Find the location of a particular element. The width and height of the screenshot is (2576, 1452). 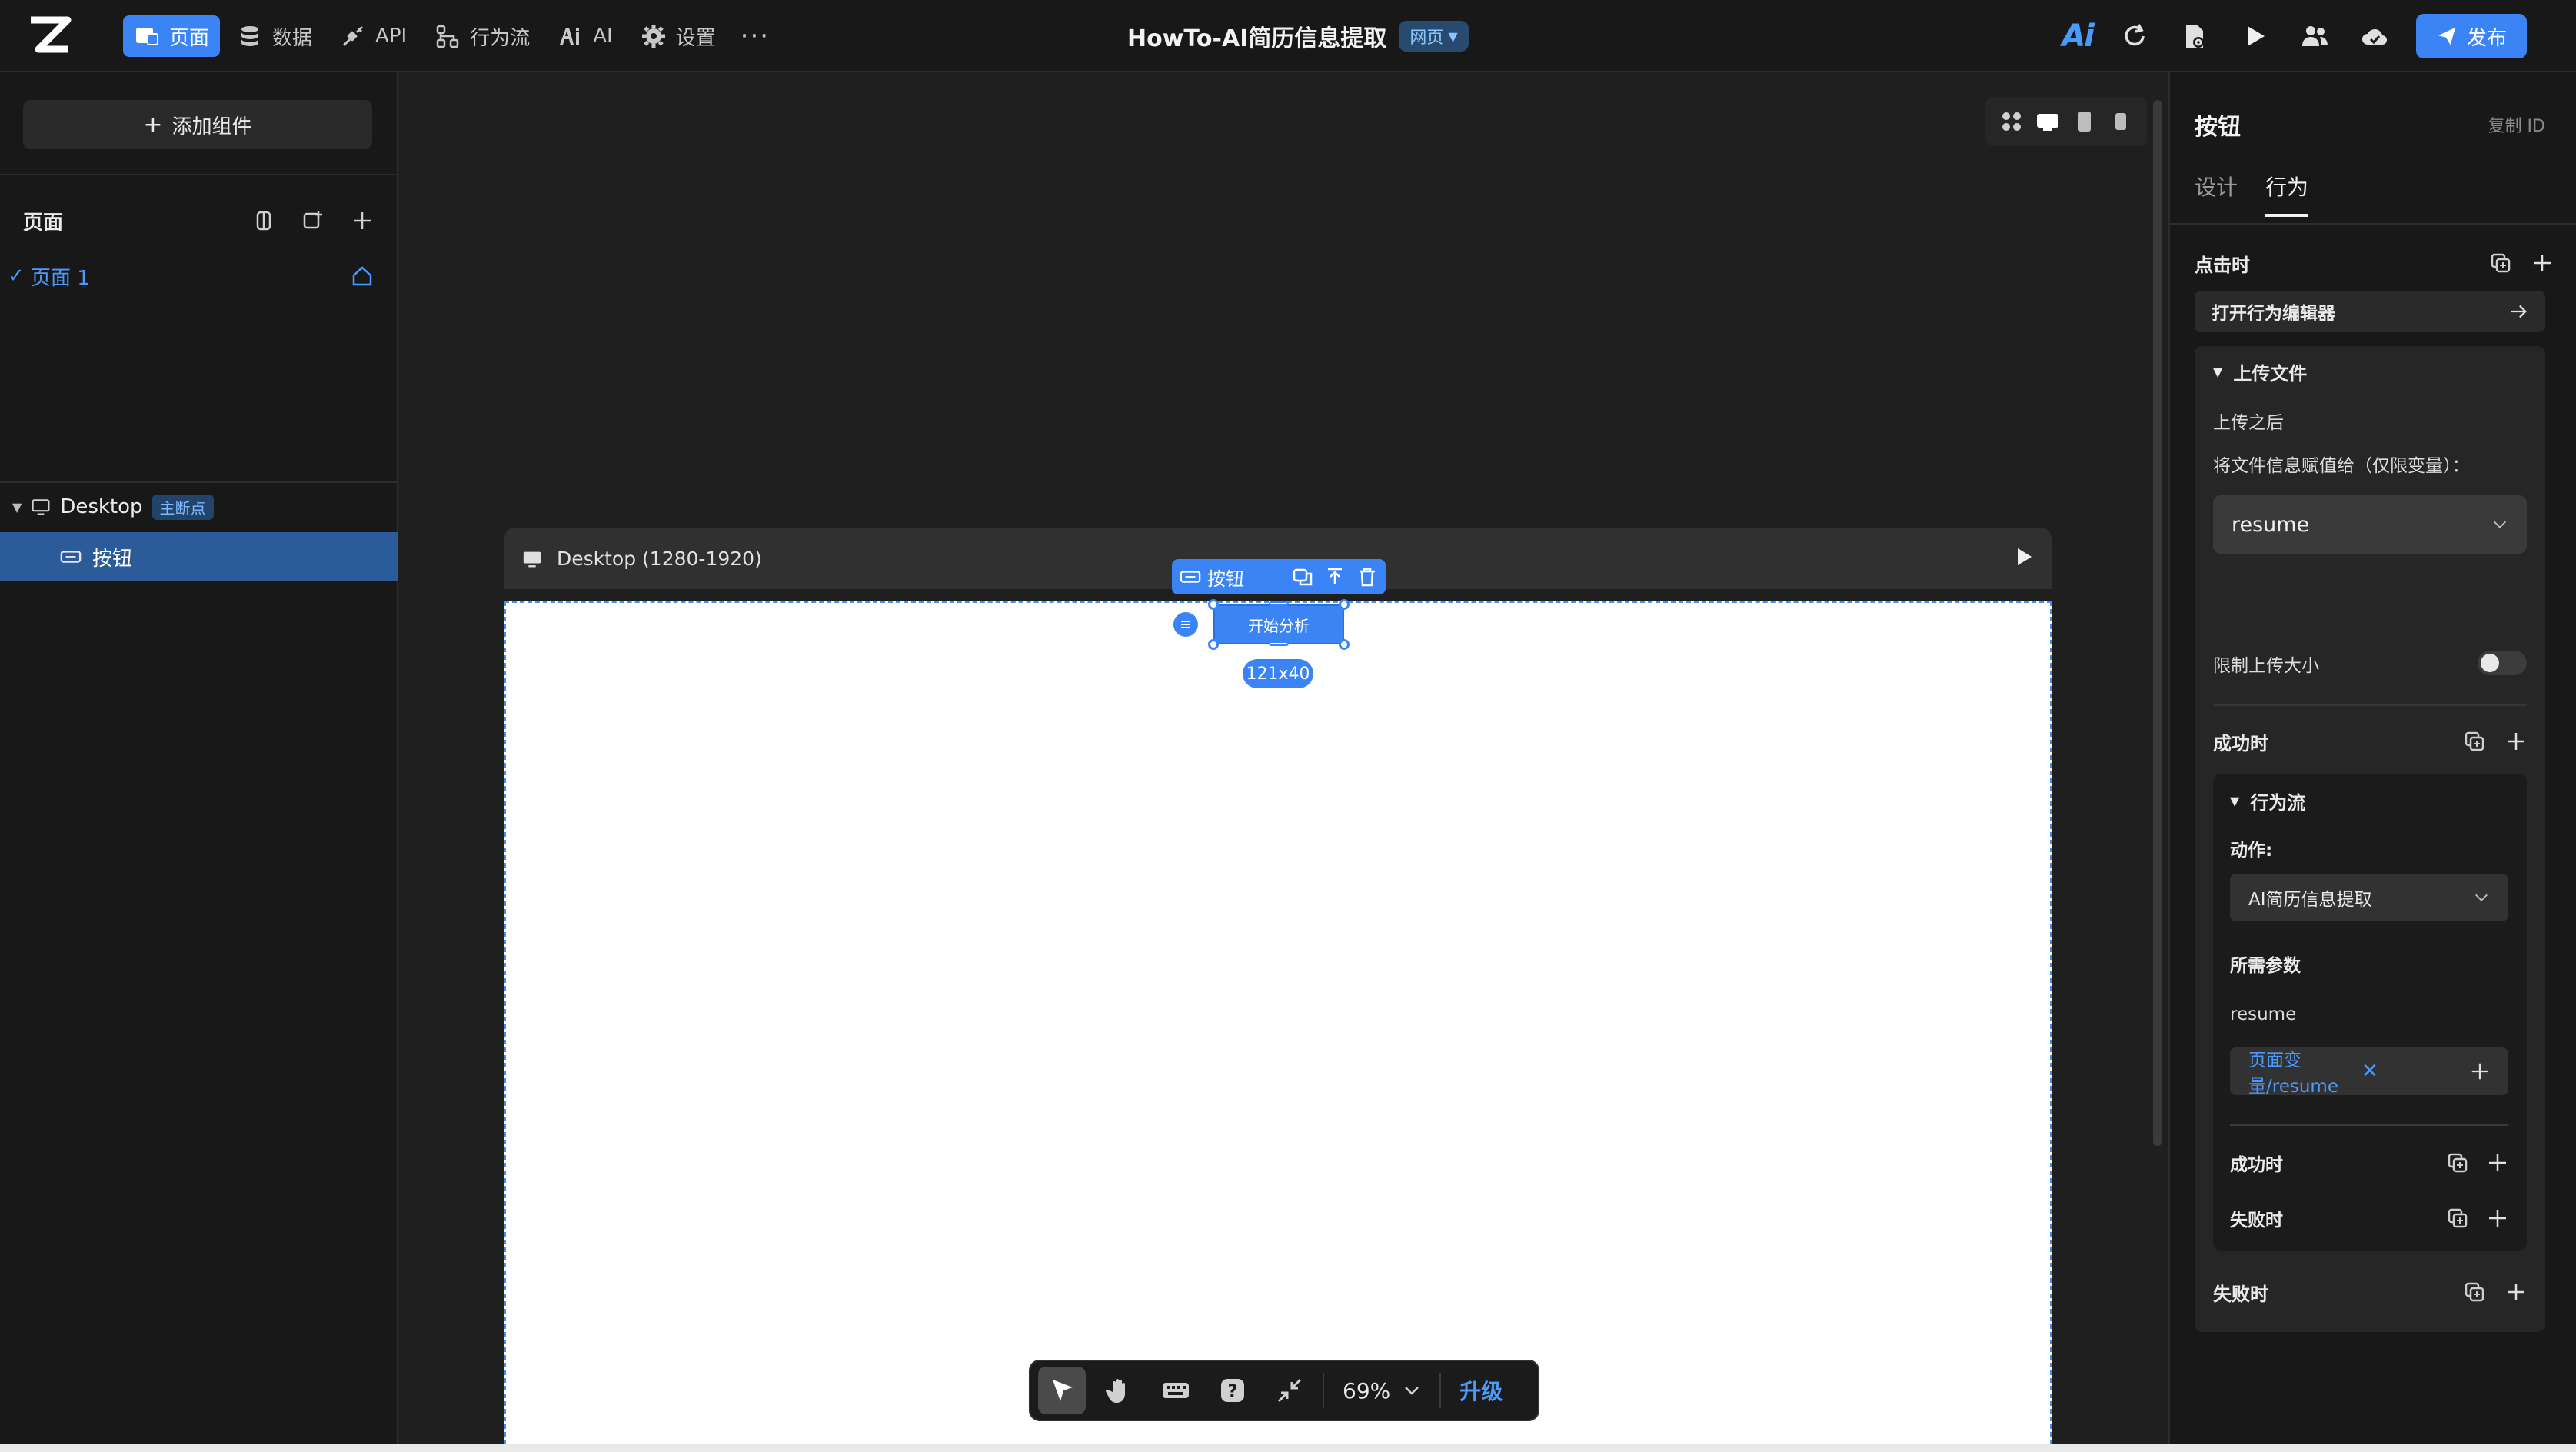

preview-button is located at coordinates (2254, 36).